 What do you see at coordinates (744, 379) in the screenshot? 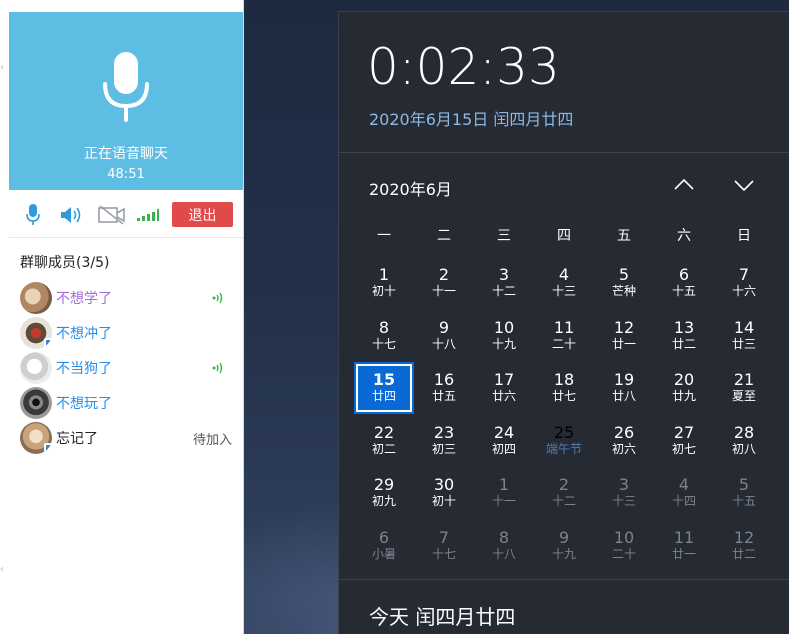
I see `day-number: 21` at bounding box center [744, 379].